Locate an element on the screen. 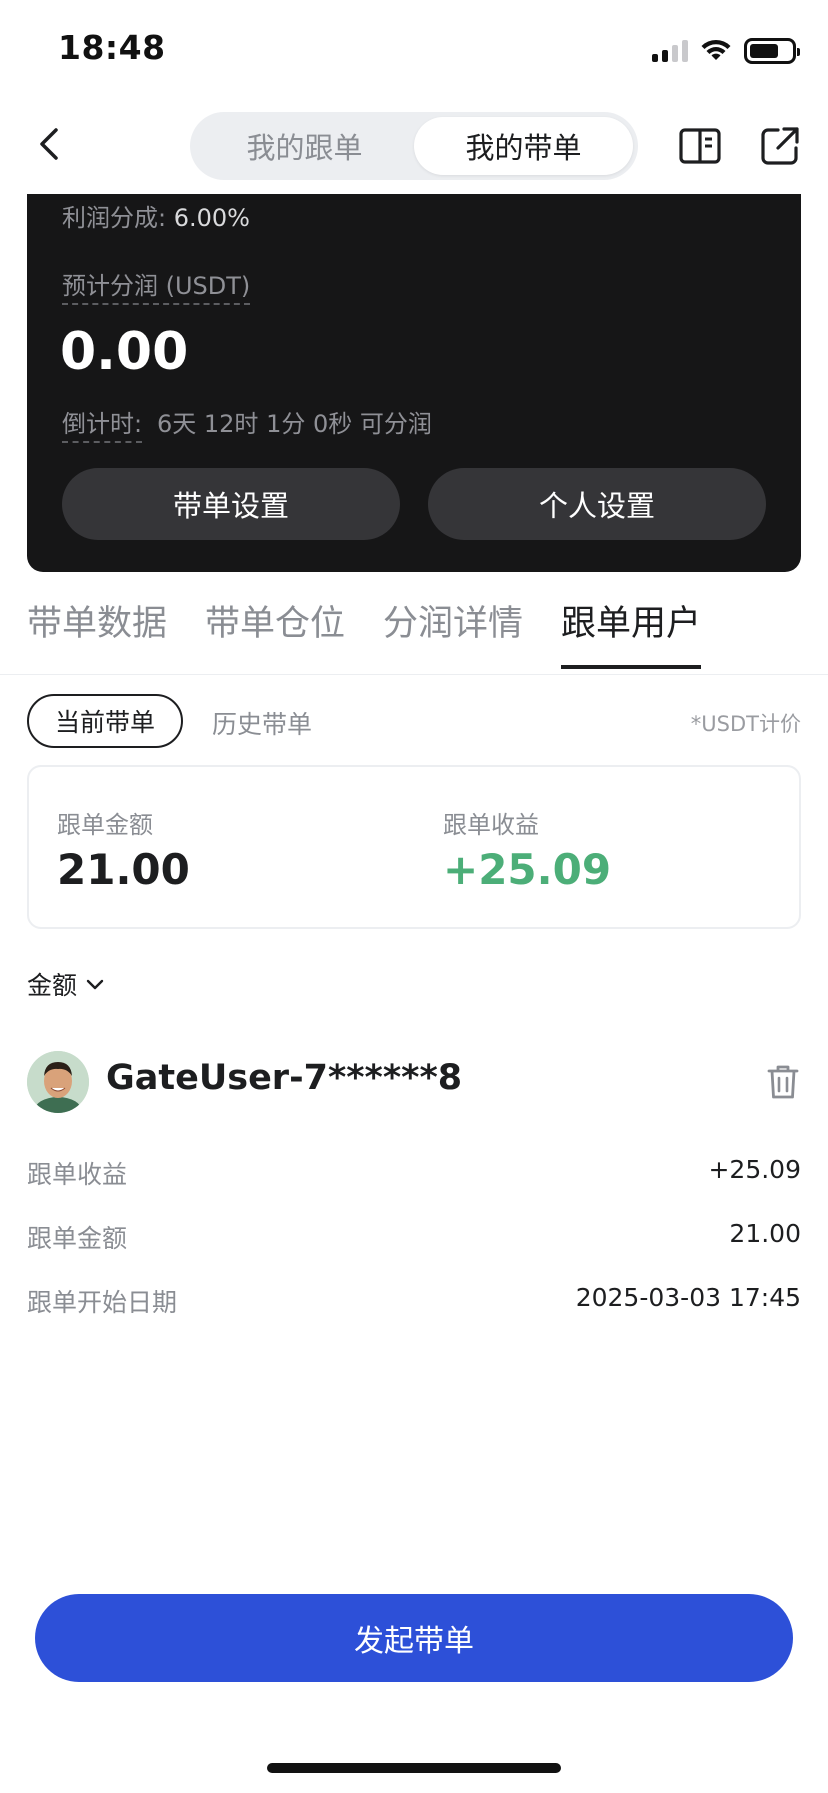 This screenshot has height=1793, width=828. follow-amount-label: 跟单金额 is located at coordinates (105, 825).